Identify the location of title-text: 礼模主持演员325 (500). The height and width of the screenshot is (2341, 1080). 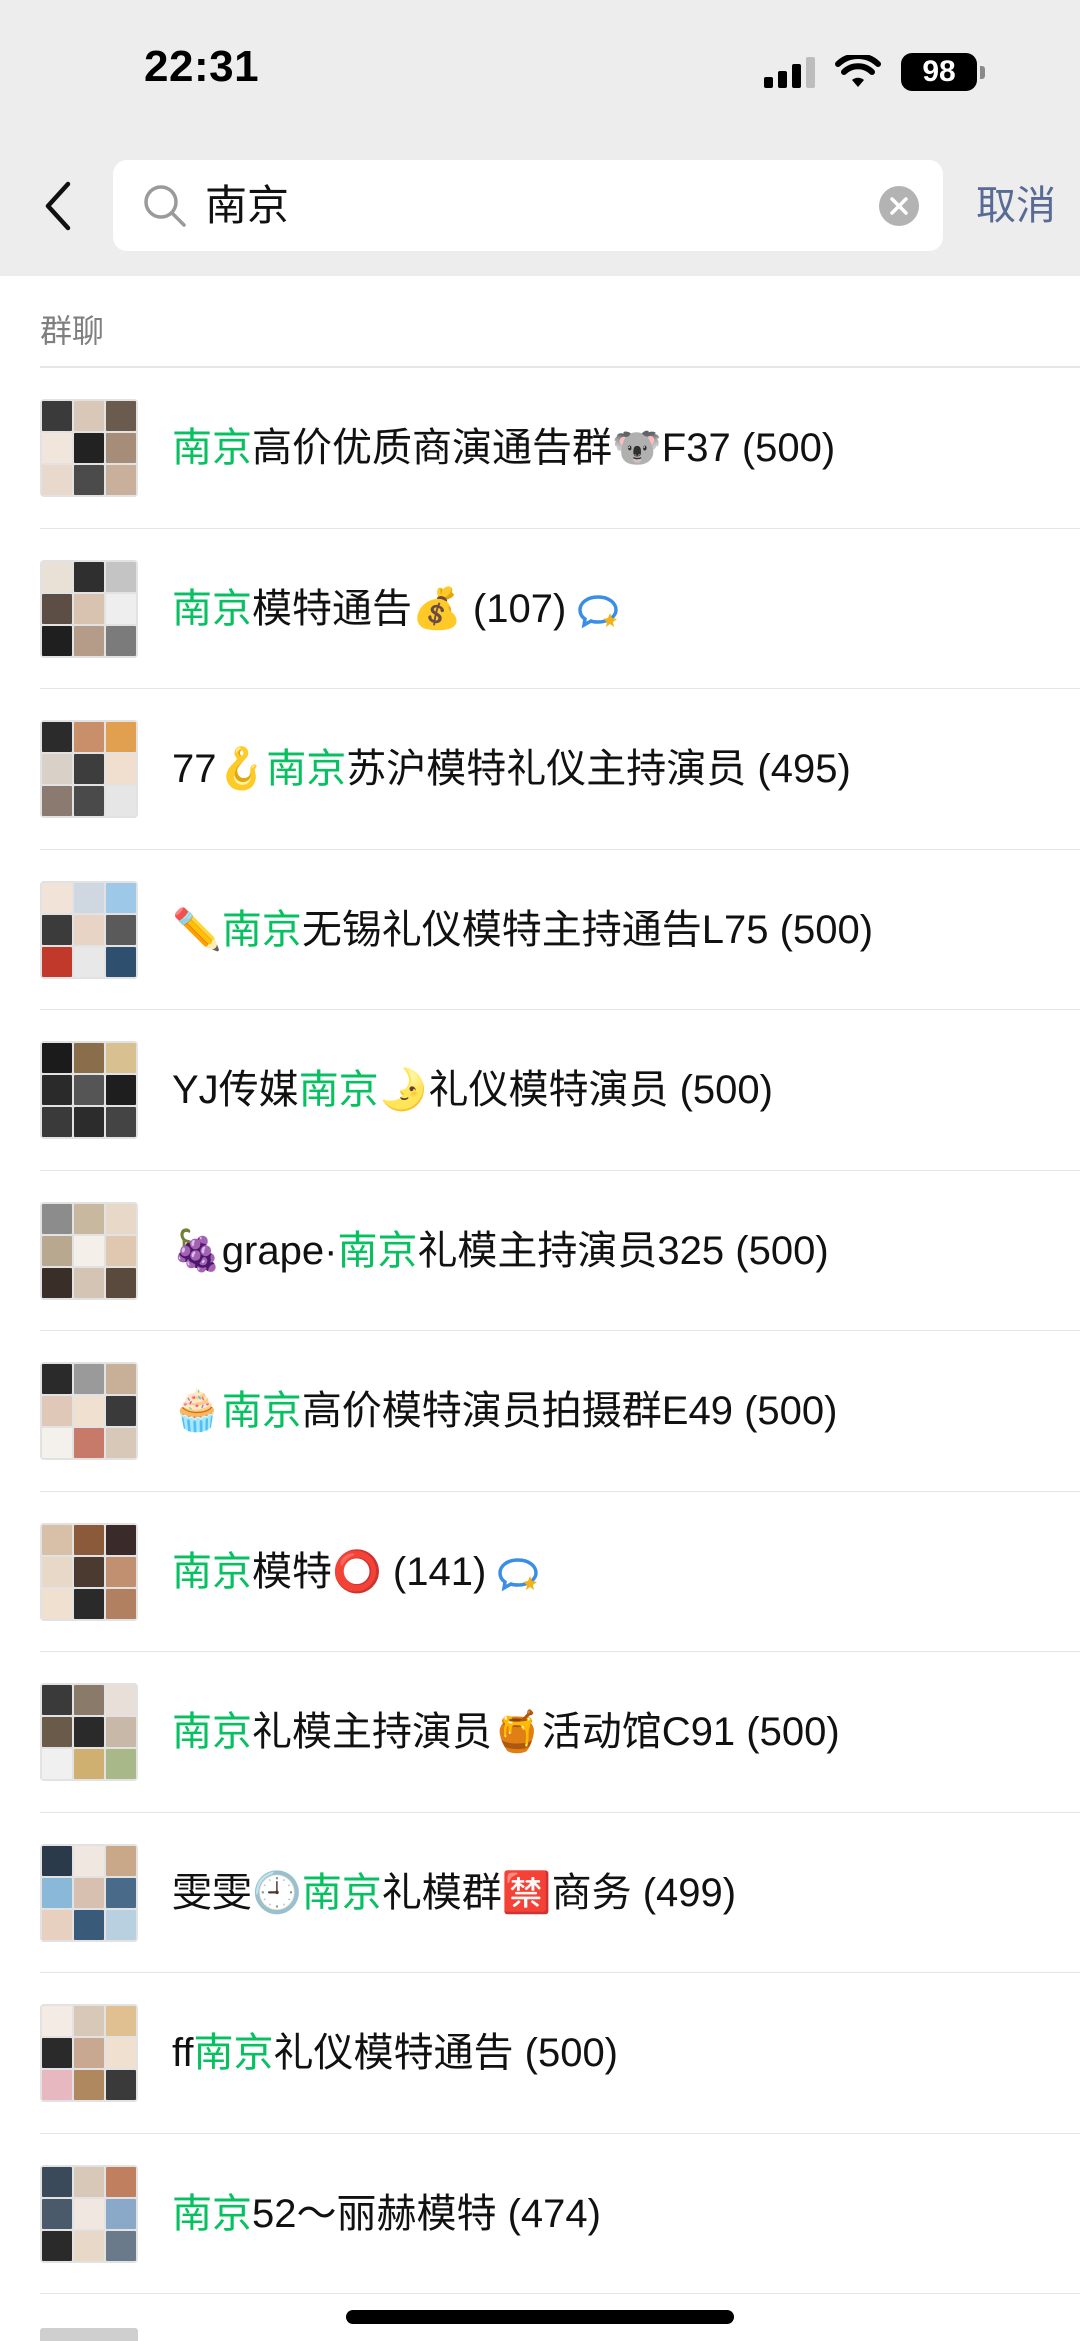
(623, 1250).